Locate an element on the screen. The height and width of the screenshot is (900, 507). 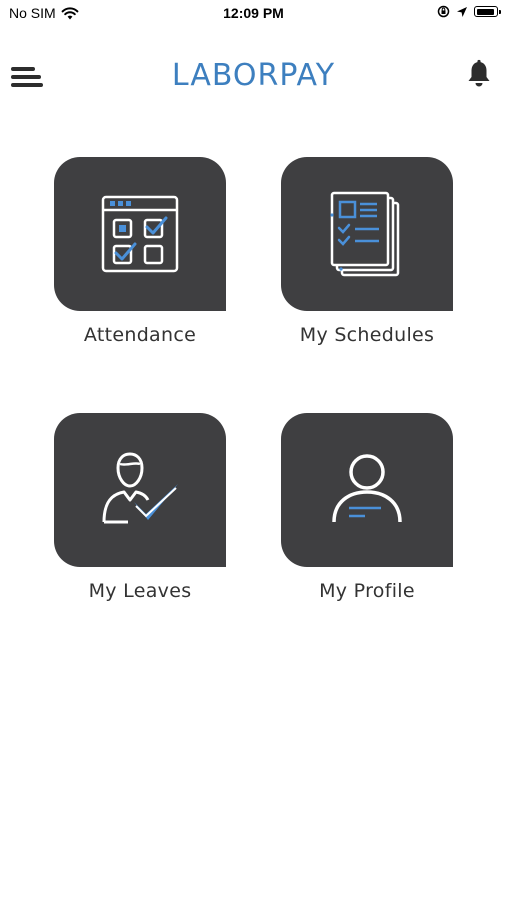
calendar-check-icon is located at coordinates (140, 234).